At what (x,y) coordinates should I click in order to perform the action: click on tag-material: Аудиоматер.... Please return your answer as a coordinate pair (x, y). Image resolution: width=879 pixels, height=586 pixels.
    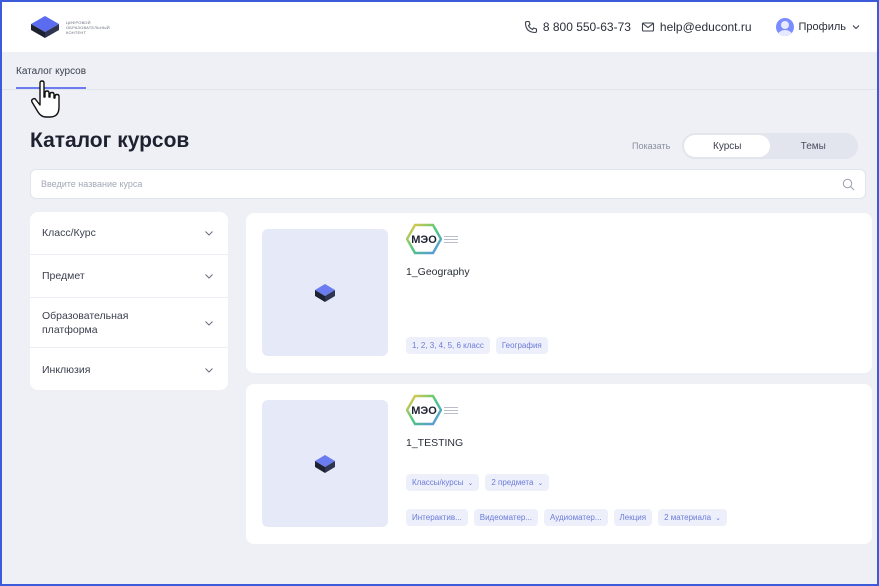
    Looking at the image, I should click on (576, 517).